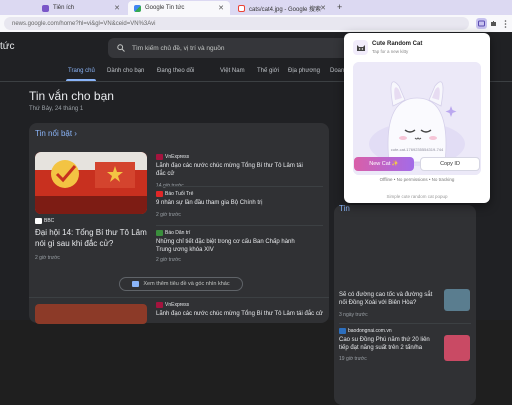 Image resolution: width=512 pixels, height=405 pixels. Describe the element at coordinates (178, 233) in the screenshot. I see `source-name: Báo Dân trí` at that location.